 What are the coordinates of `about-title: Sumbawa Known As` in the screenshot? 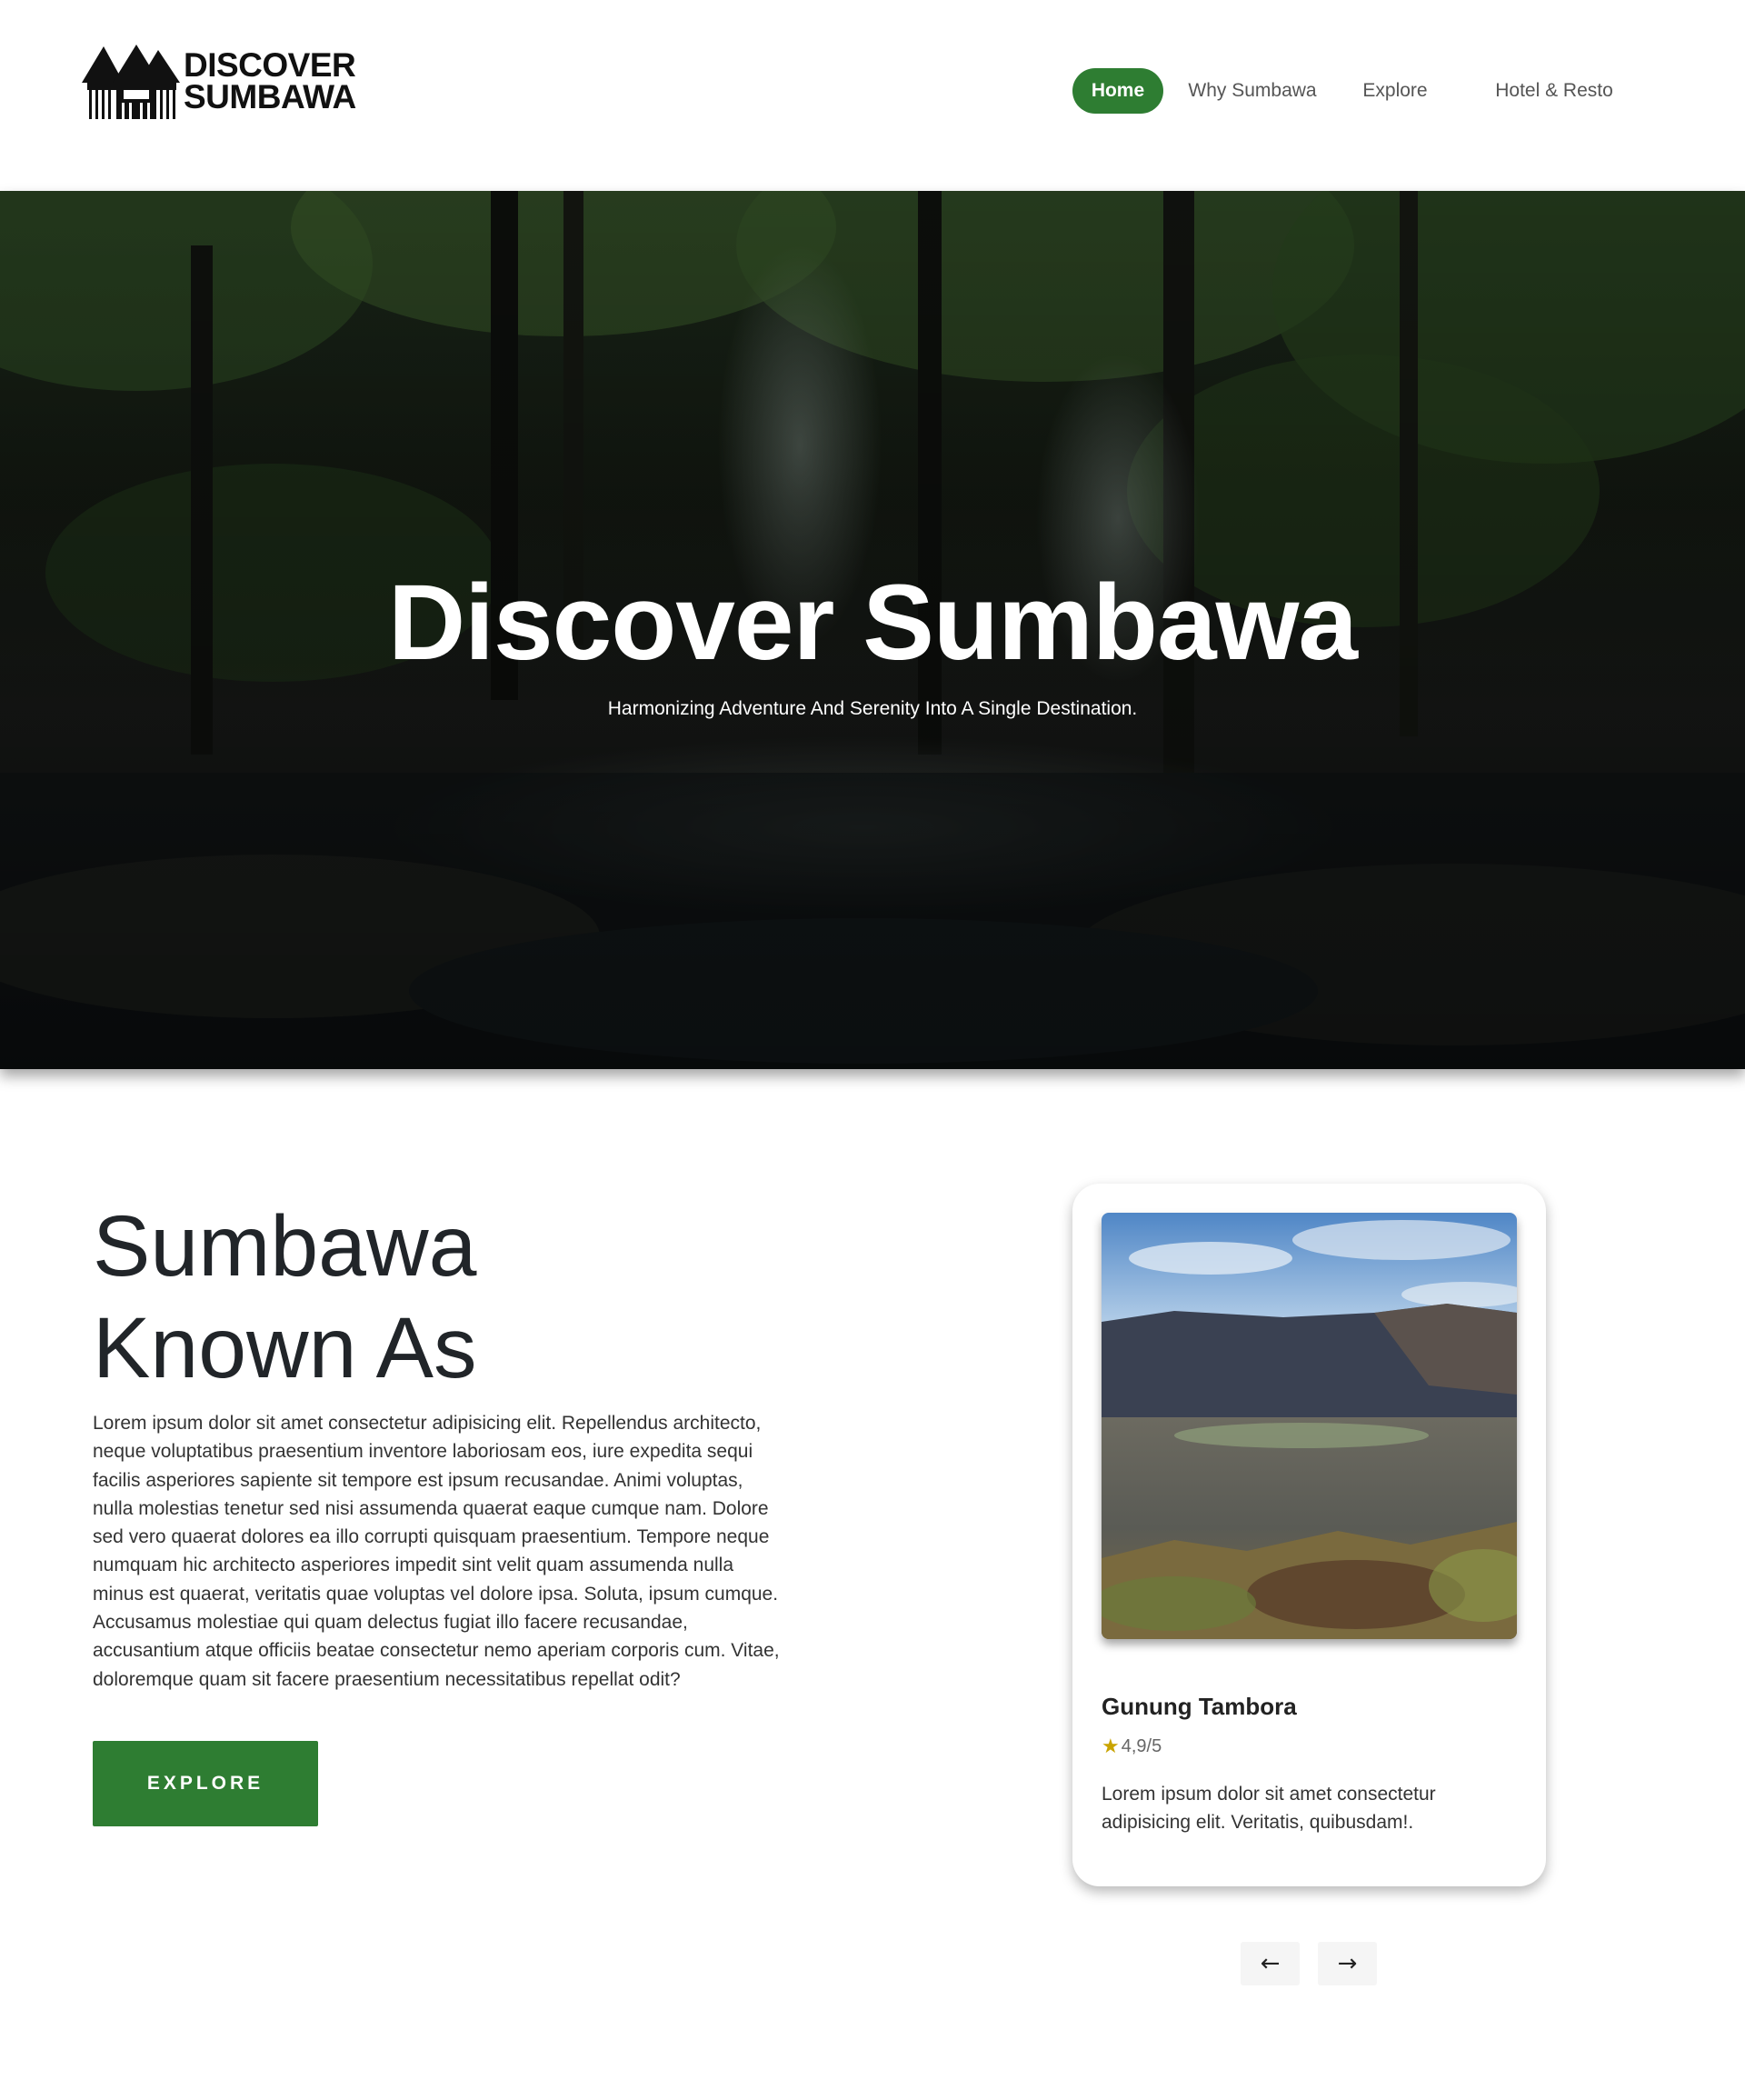 It's located at (285, 1297).